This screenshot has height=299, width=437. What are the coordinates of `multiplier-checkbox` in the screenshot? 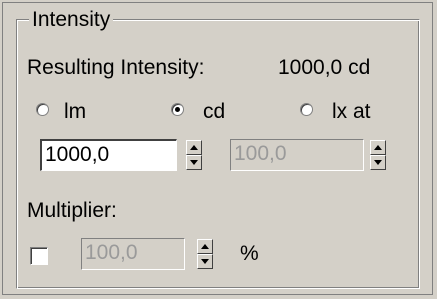 It's located at (39, 256).